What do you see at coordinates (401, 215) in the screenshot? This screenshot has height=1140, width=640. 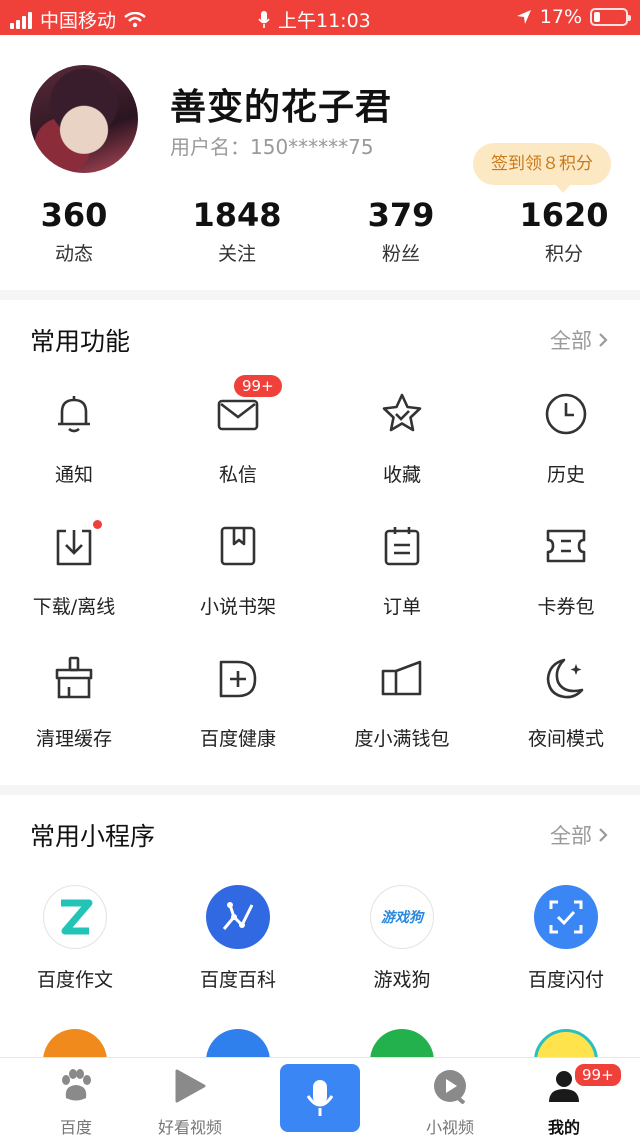 I see `stat-value: 379` at bounding box center [401, 215].